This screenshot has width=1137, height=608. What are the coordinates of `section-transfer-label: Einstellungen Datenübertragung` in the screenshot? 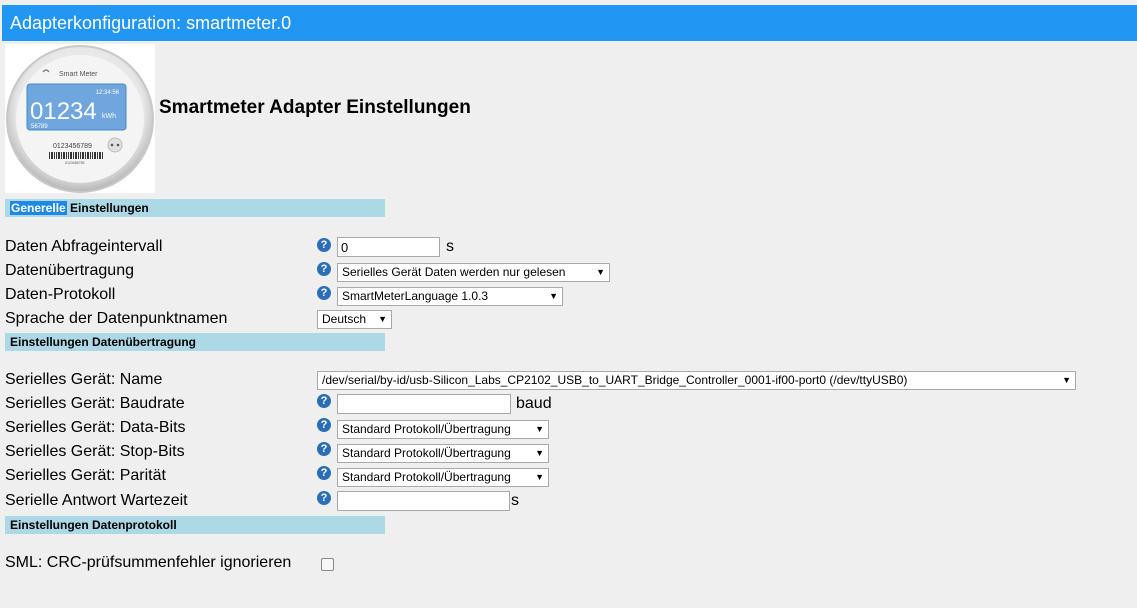 It's located at (103, 342).